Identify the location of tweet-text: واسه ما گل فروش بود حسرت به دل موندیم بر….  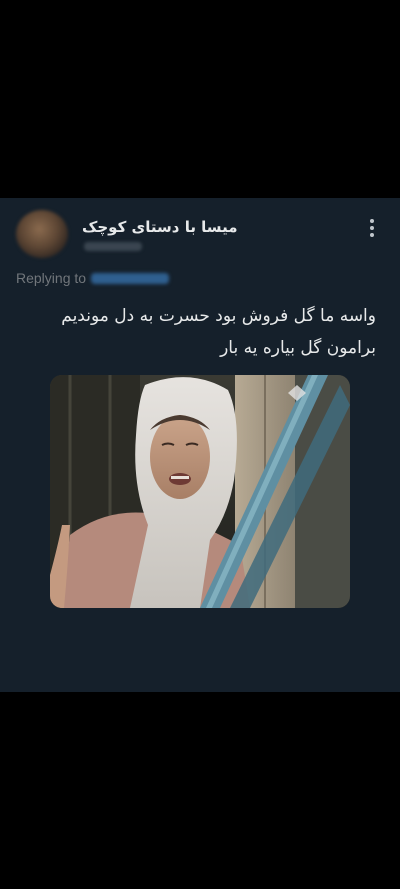
(196, 332).